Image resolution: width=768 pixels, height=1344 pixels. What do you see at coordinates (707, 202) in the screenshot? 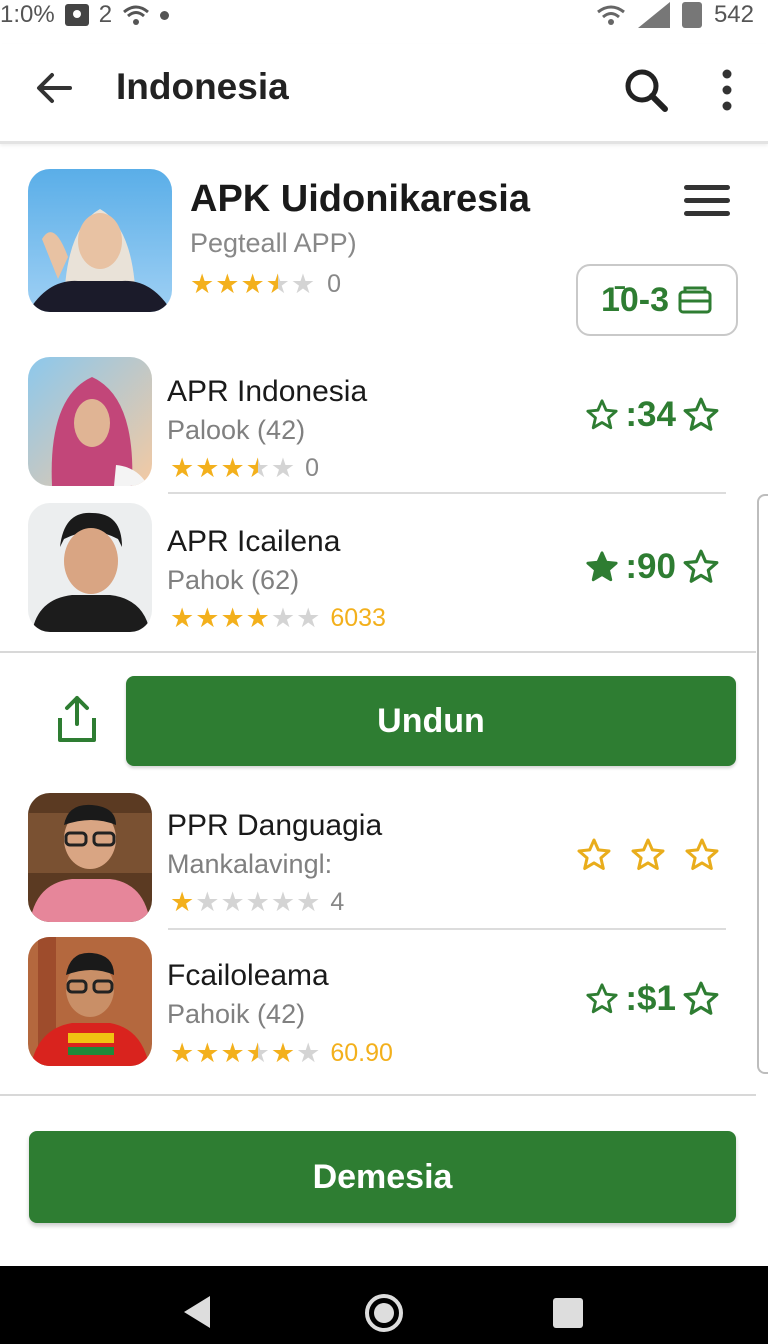
I see `menu-icon` at bounding box center [707, 202].